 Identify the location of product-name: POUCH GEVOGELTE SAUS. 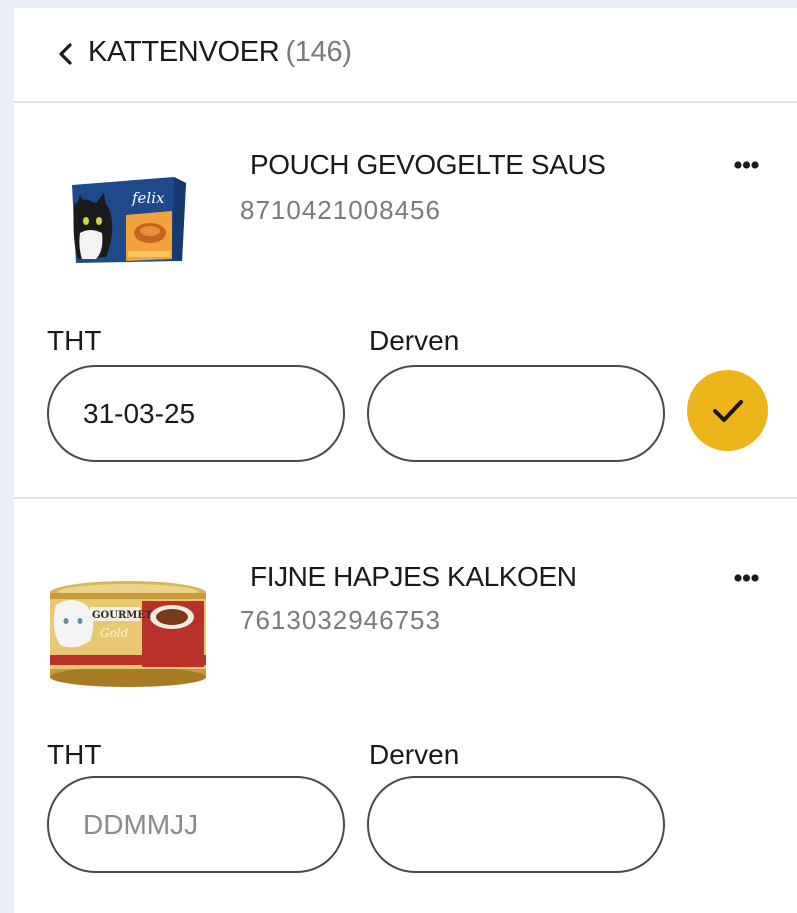
(428, 164).